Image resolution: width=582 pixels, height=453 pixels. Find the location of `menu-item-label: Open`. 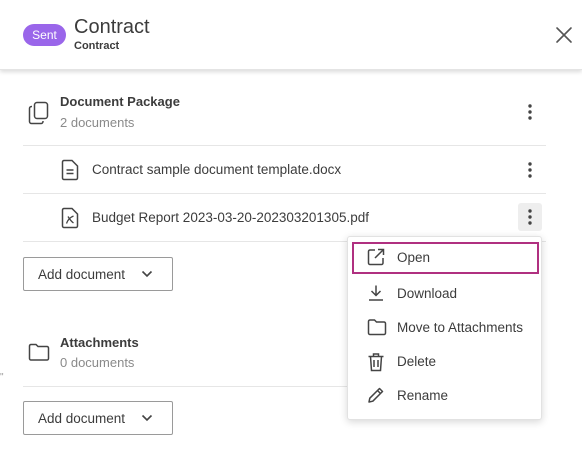

menu-item-label: Open is located at coordinates (414, 257).